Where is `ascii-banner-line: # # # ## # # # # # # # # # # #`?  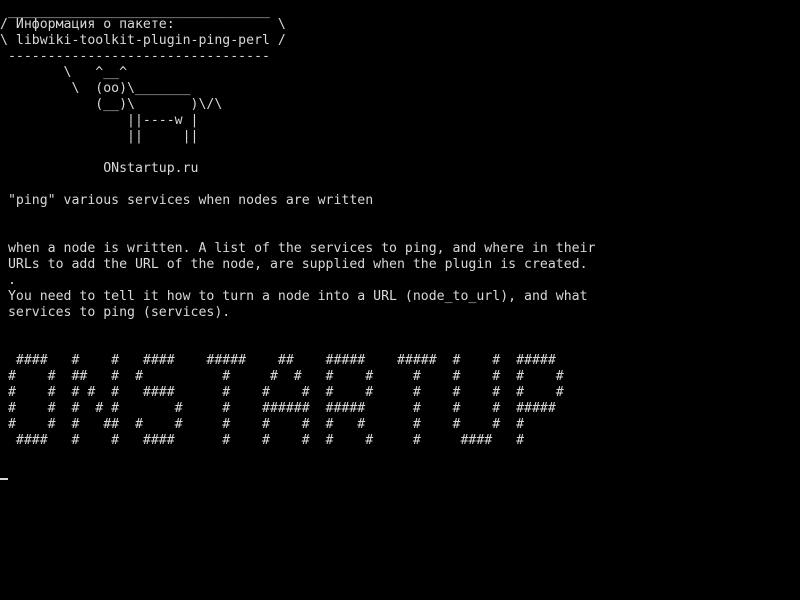 ascii-banner-line: # # # ## # # # # # # # # # # # is located at coordinates (262, 424).